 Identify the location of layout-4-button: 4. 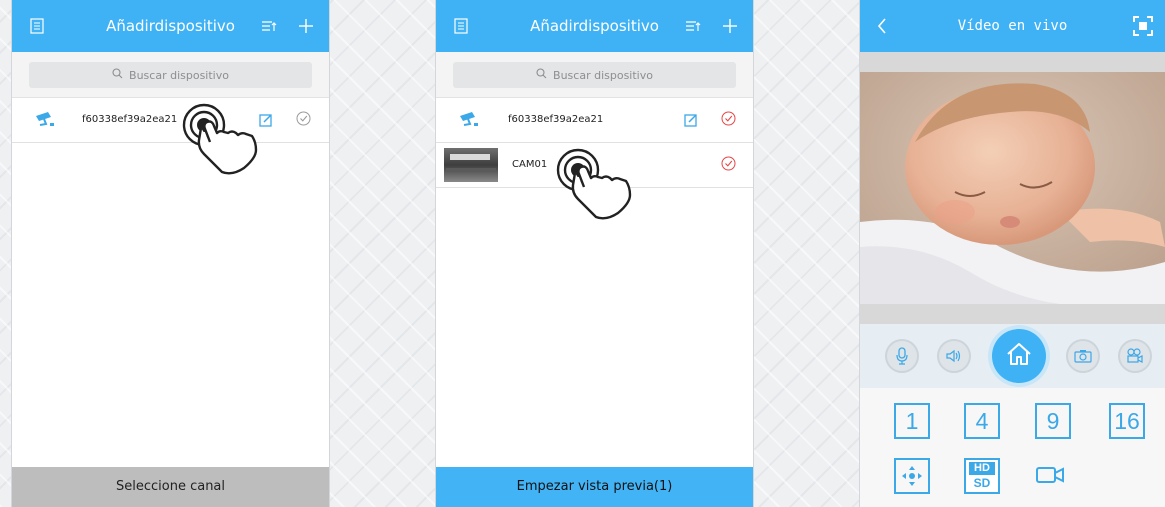
(982, 421).